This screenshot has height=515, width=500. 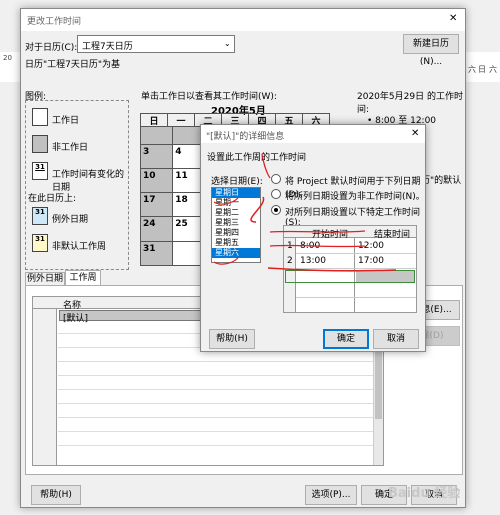 I want to click on annotation-line, so click(x=266, y=166).